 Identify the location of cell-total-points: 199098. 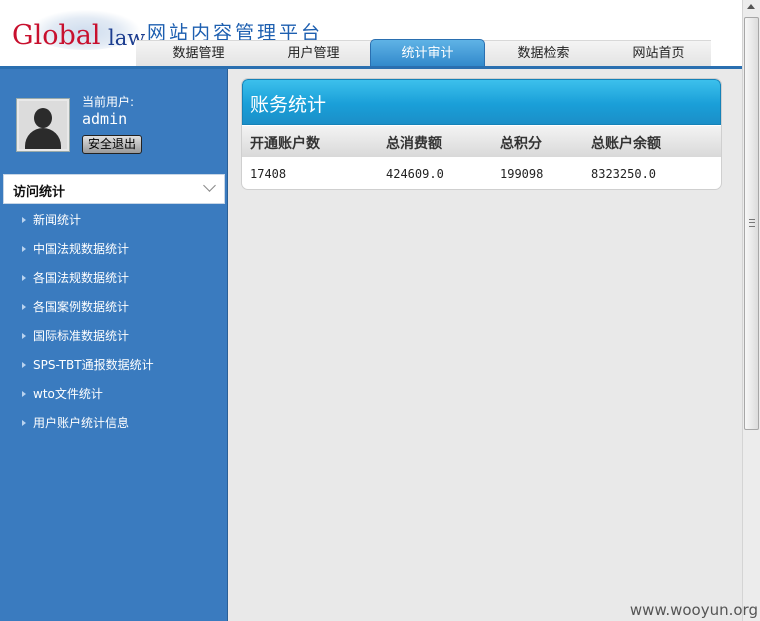
(522, 174).